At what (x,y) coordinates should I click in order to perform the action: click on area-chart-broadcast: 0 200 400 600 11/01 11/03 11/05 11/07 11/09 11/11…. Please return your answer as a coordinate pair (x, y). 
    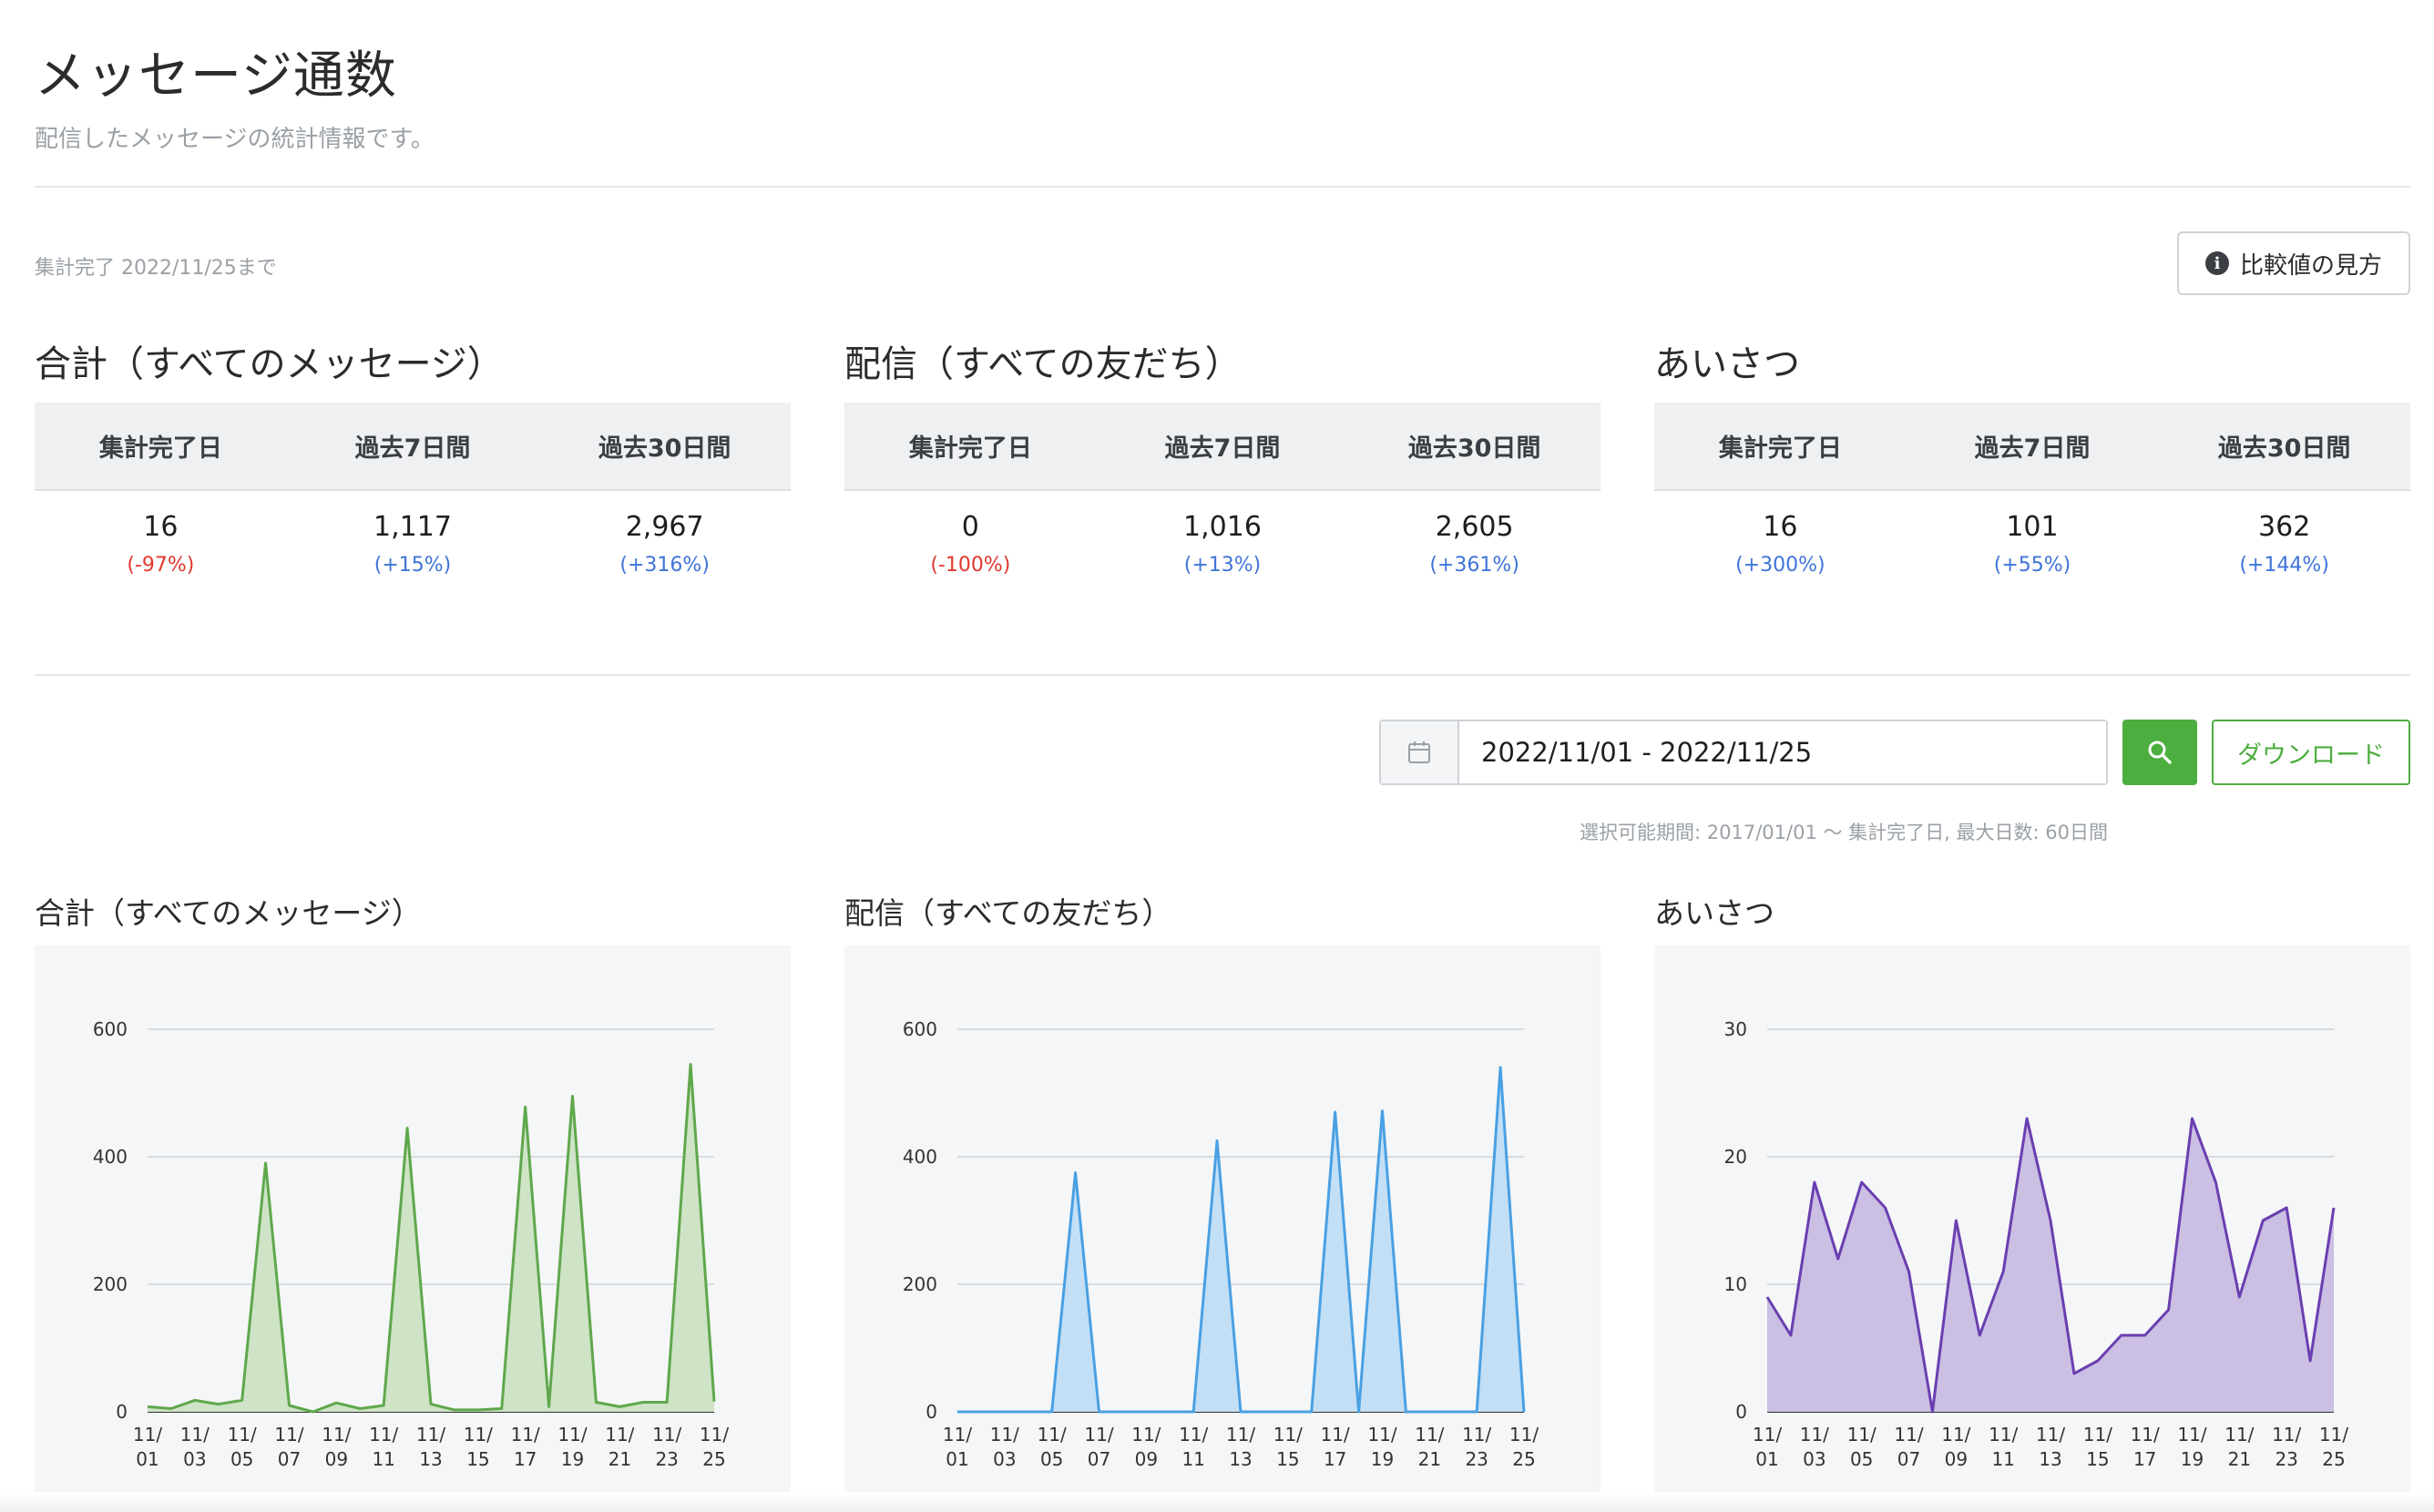
    Looking at the image, I should click on (1221, 1244).